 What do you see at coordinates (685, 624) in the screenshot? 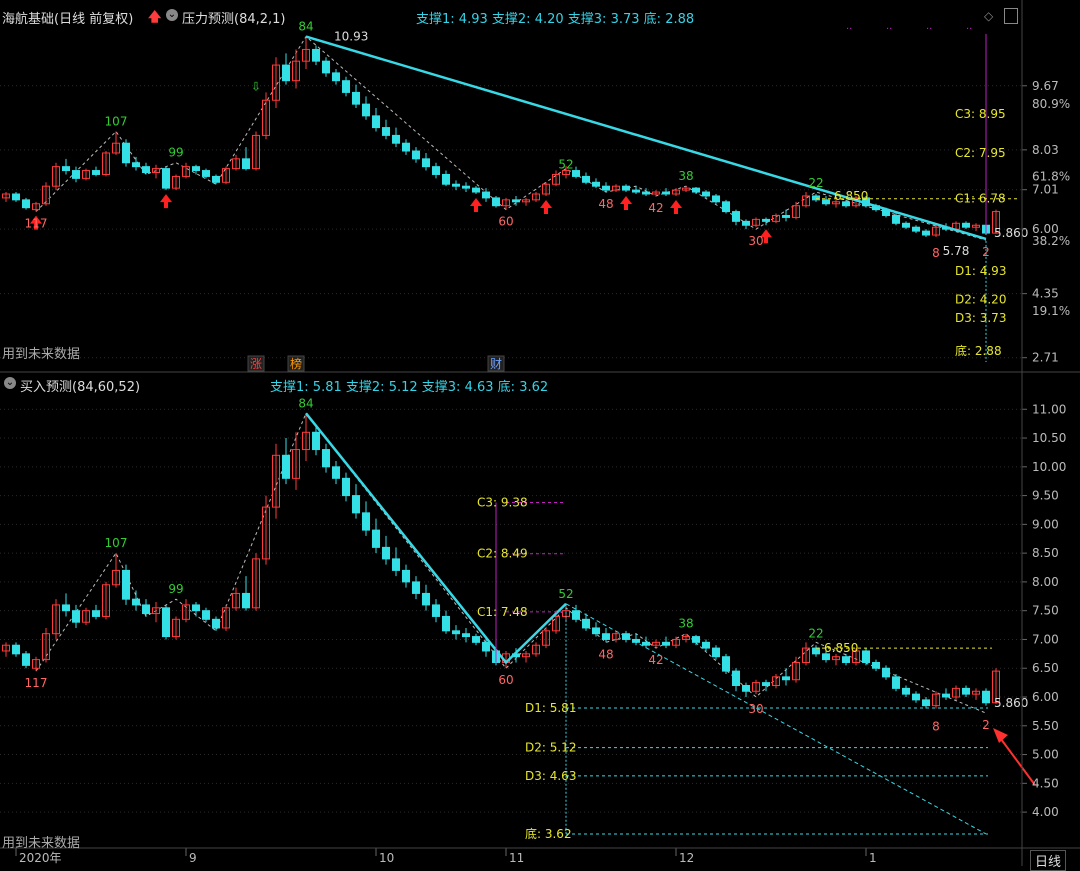
I see `pivot-label: 38` at bounding box center [685, 624].